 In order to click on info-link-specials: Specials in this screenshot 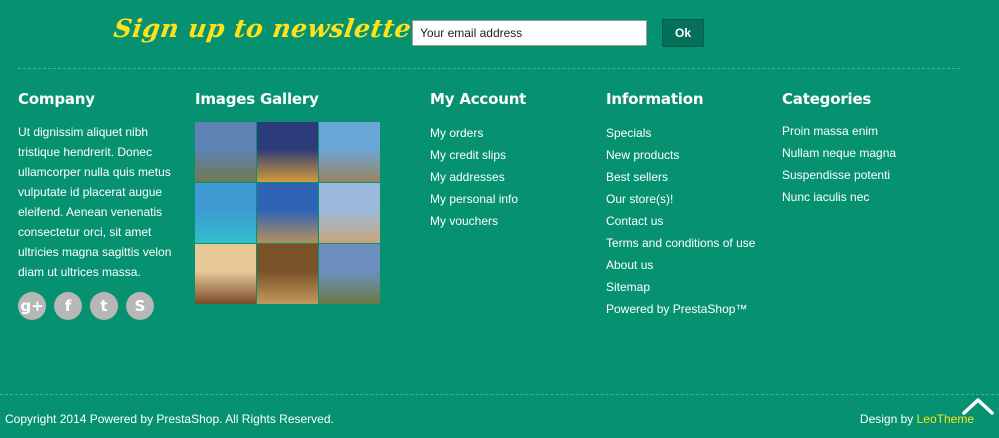, I will do `click(686, 133)`.